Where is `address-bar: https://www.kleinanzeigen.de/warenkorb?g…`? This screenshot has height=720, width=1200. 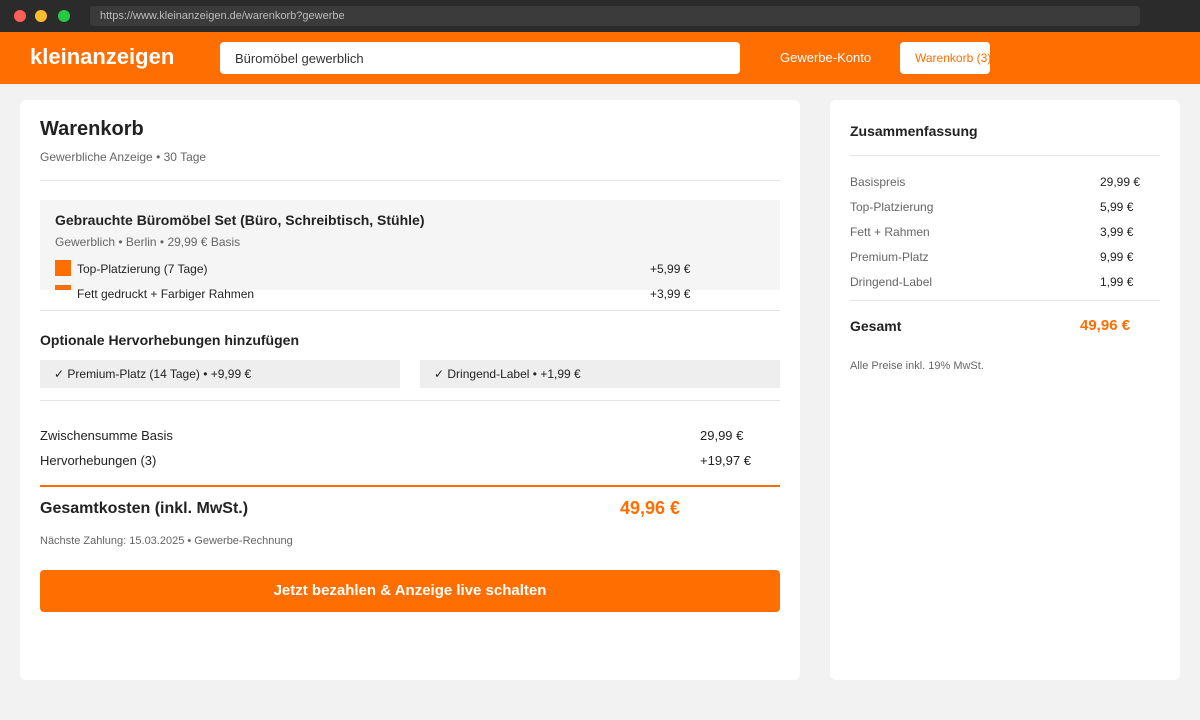 address-bar: https://www.kleinanzeigen.de/warenkorb?g… is located at coordinates (615, 16).